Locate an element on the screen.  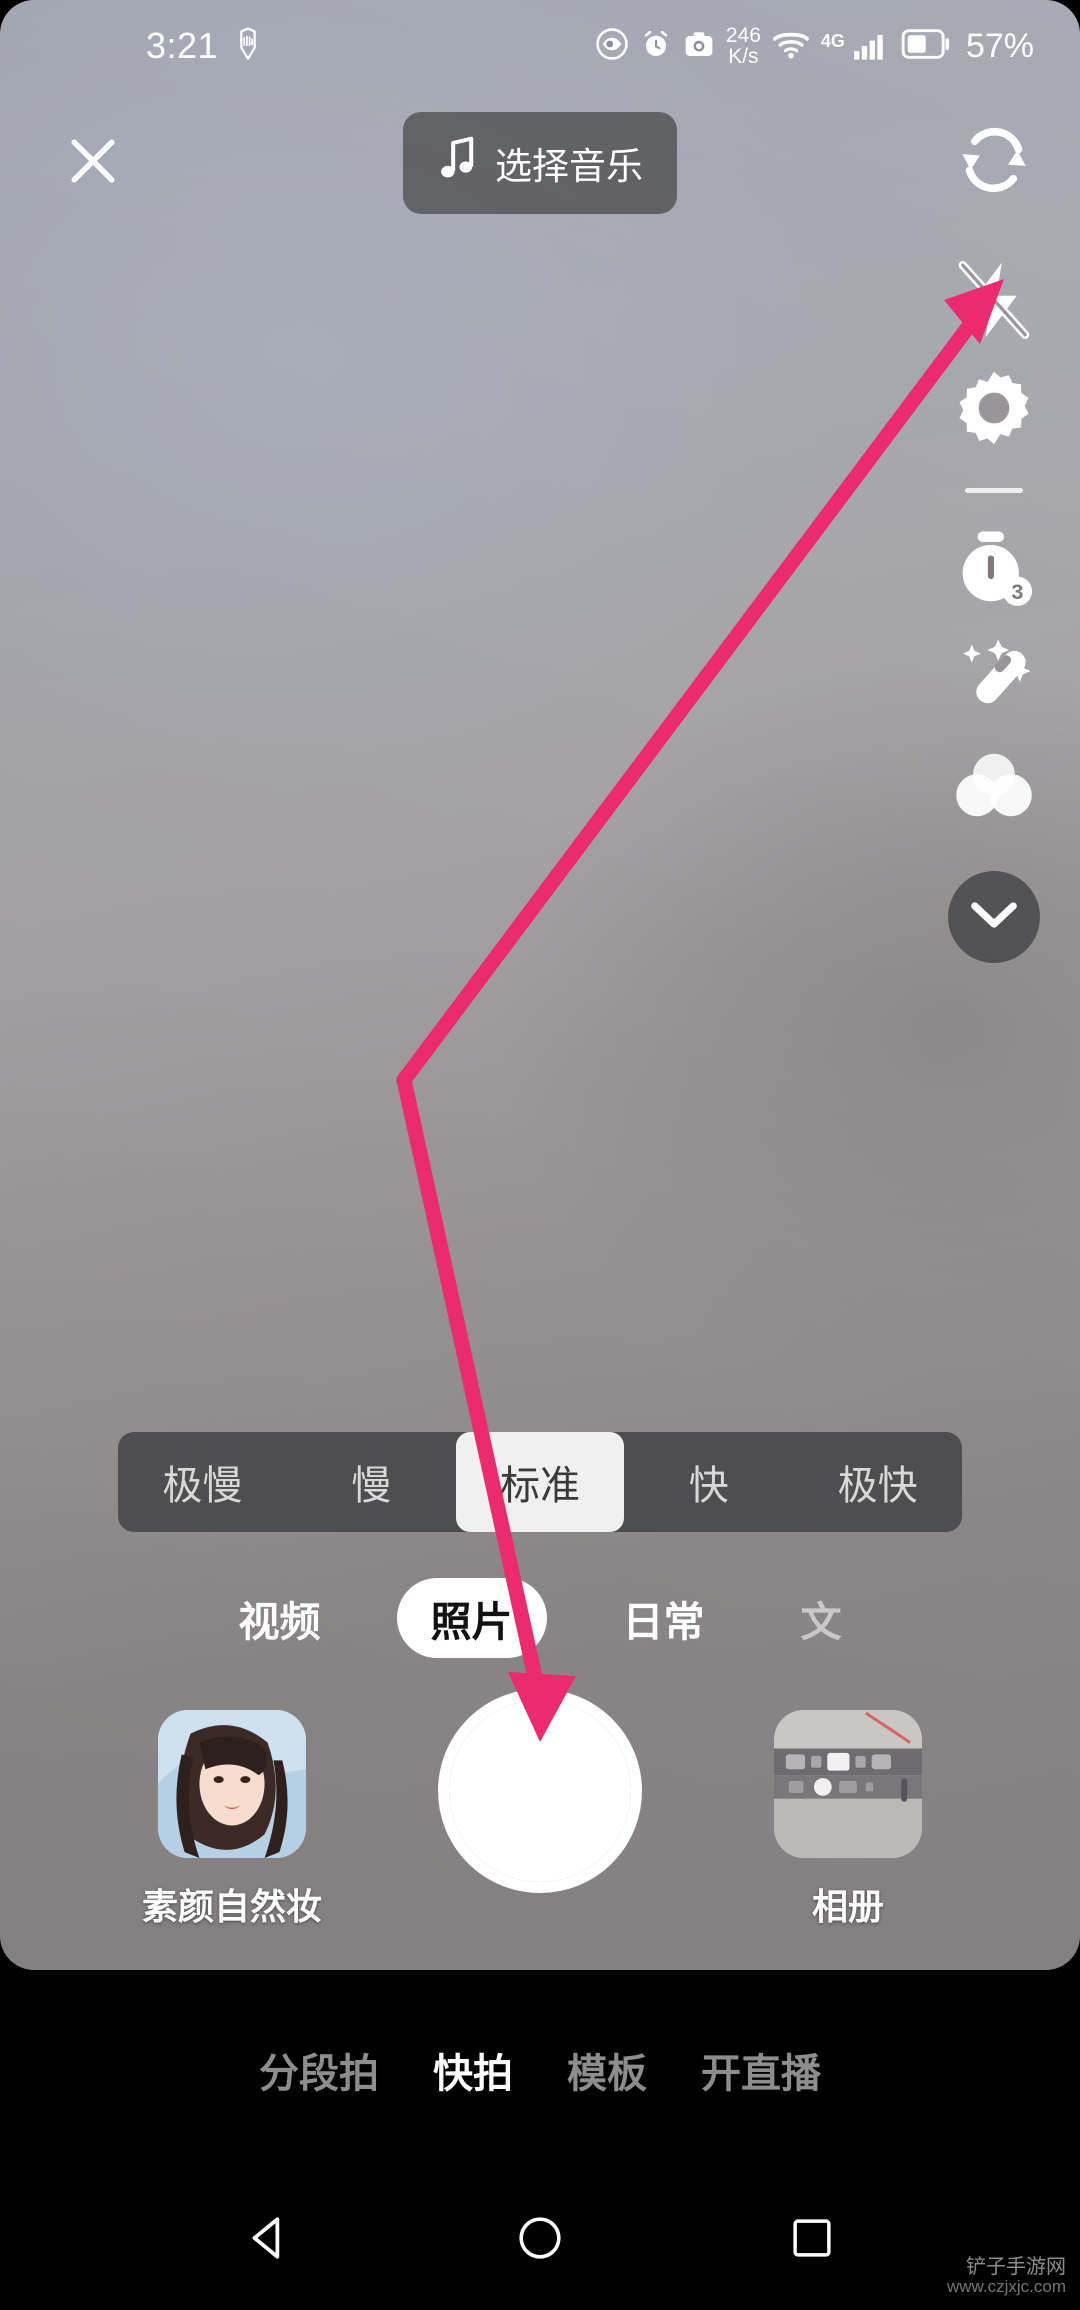
timer-button: 3 is located at coordinates (994, 571).